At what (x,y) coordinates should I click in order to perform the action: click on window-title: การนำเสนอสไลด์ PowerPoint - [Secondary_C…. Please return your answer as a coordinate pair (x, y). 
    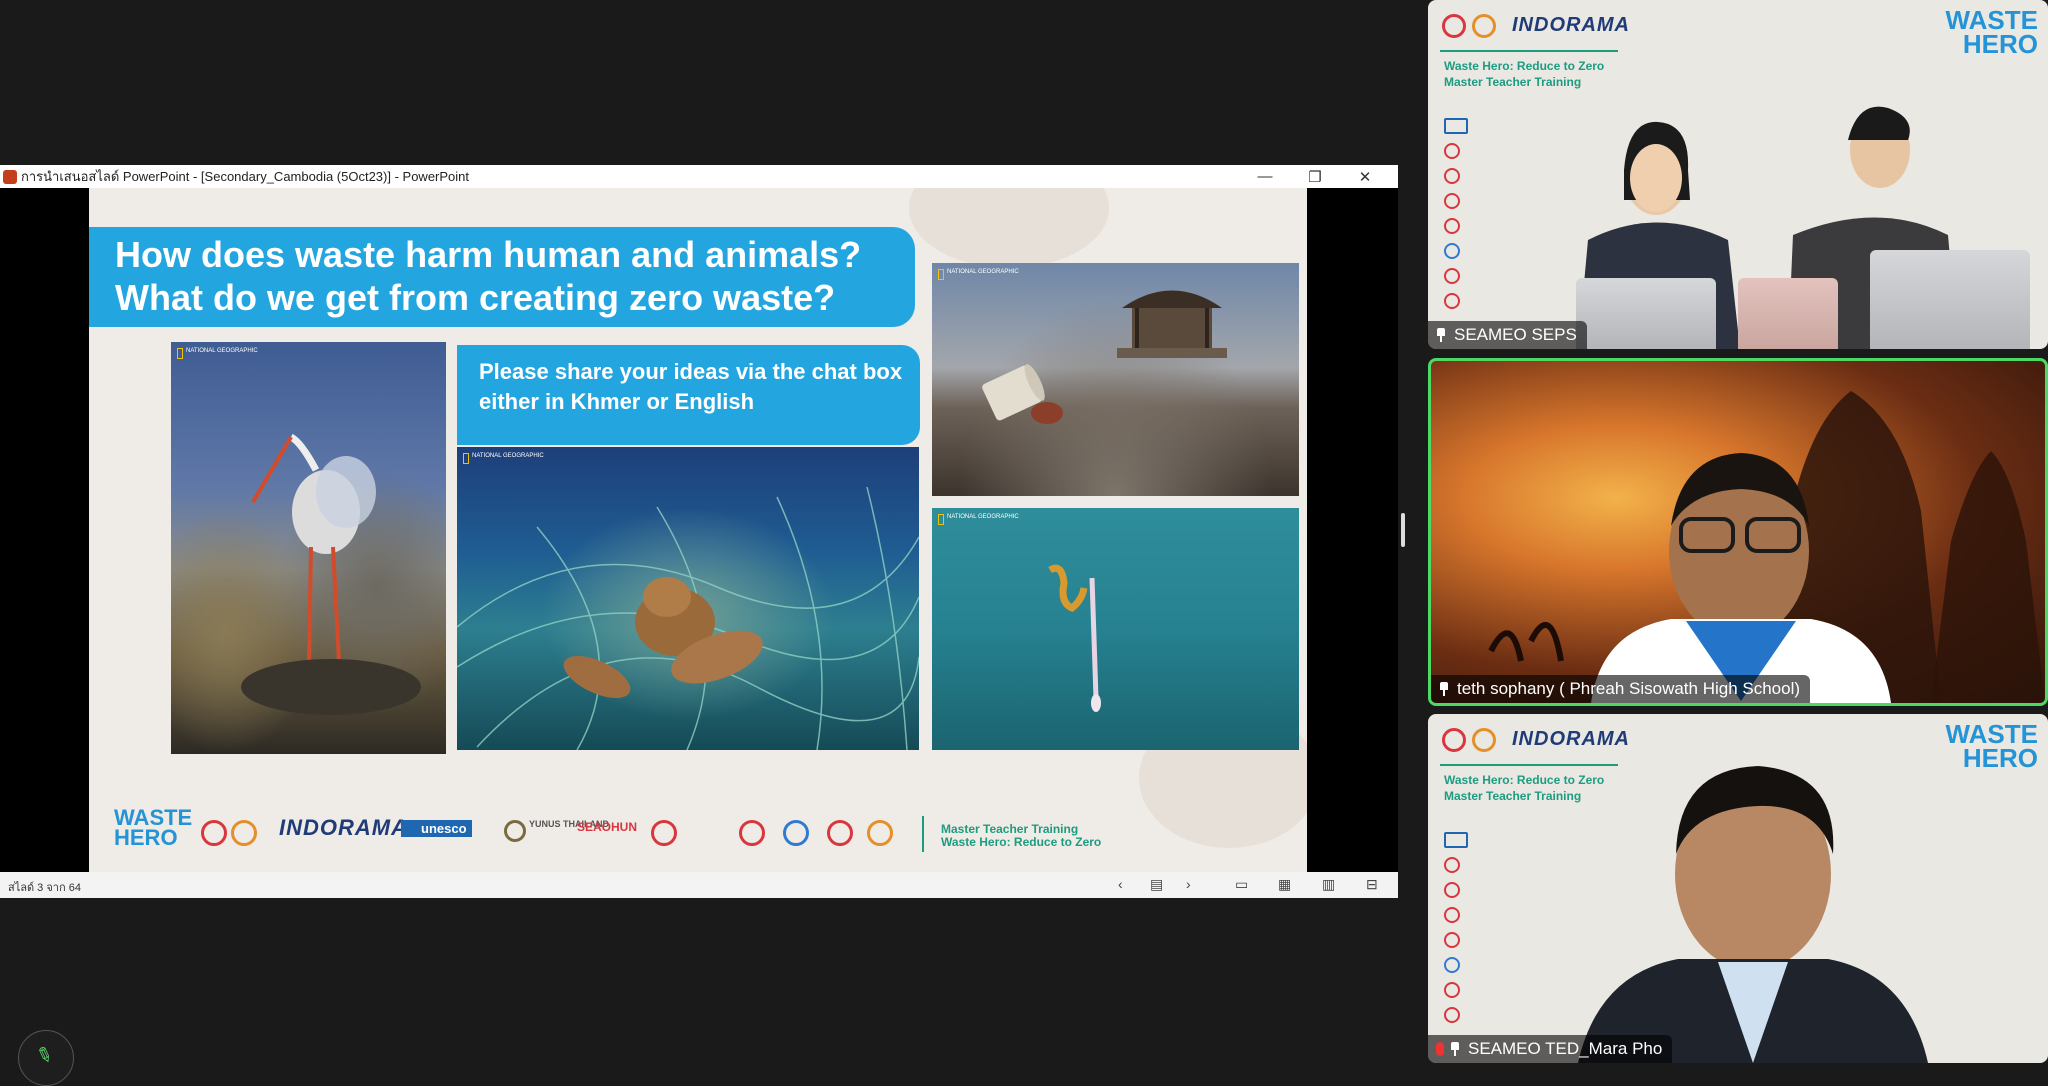
    Looking at the image, I should click on (245, 176).